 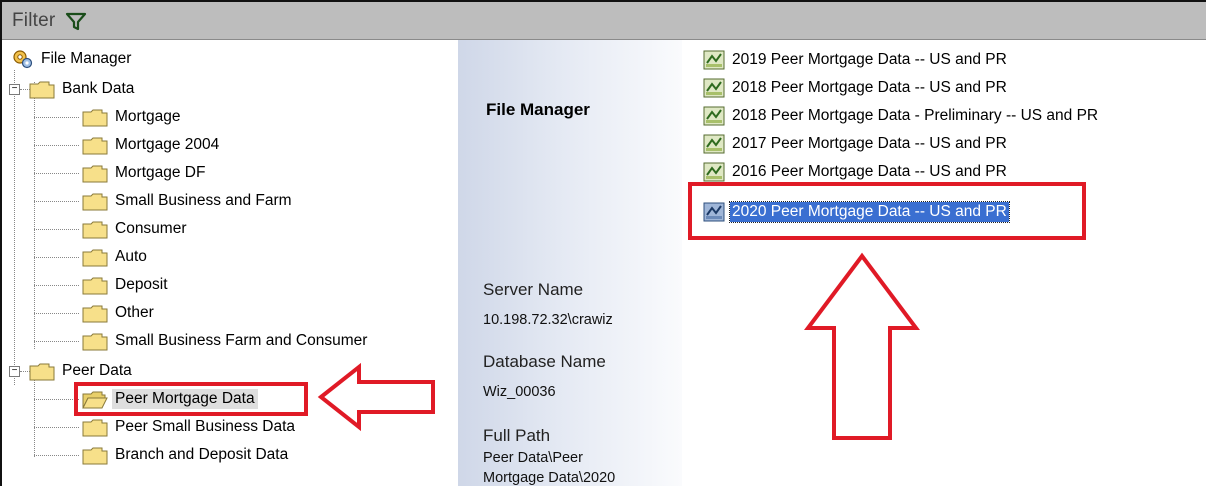 I want to click on tree-item-label: Auto, so click(x=131, y=257).